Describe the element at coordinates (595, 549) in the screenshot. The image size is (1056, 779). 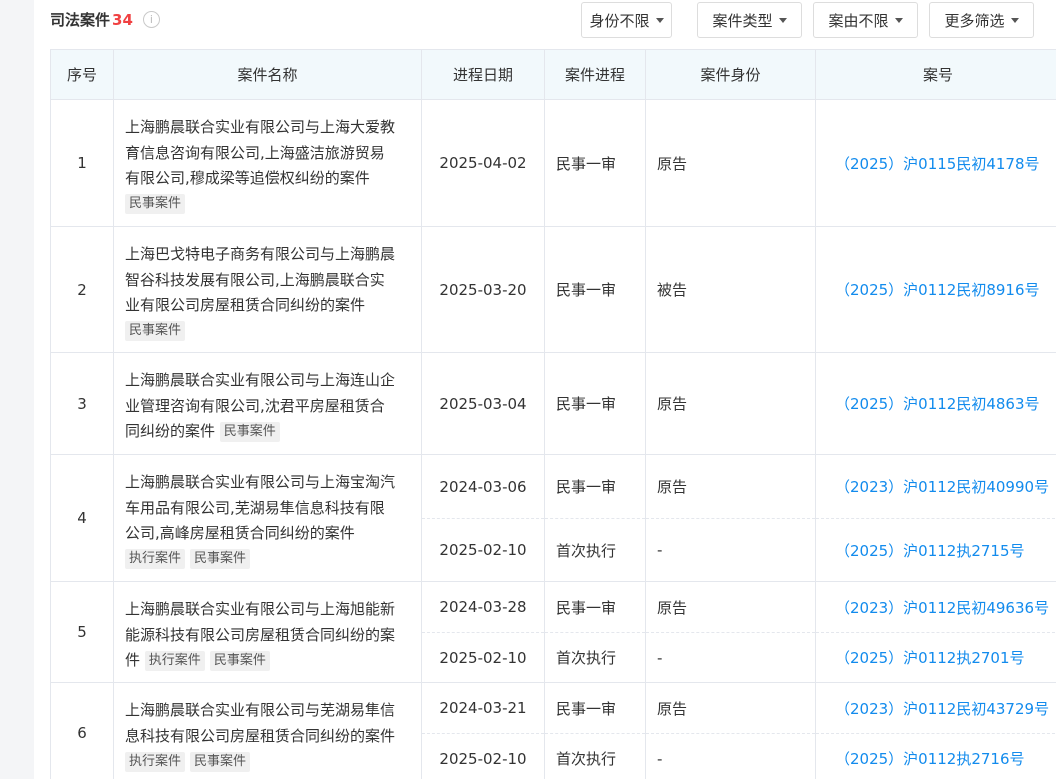
I see `case-progress: 首次执行` at that location.